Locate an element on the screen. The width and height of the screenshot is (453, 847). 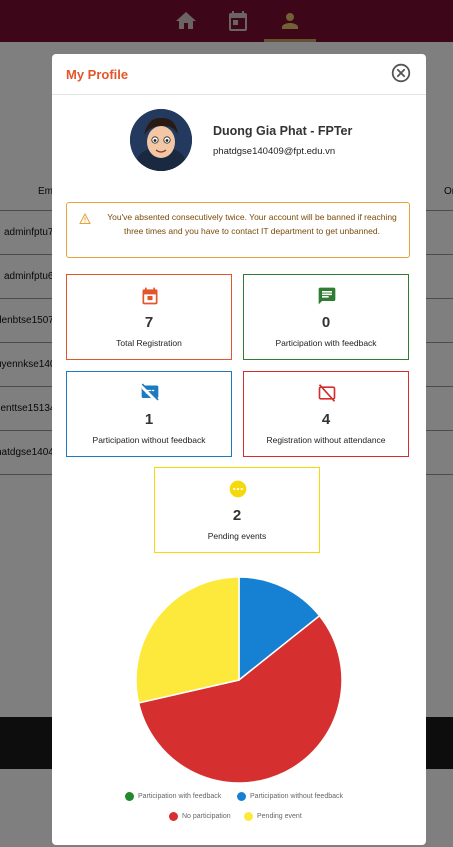
stat-card-total-registration: 7 Total Registration is located at coordinates (149, 317).